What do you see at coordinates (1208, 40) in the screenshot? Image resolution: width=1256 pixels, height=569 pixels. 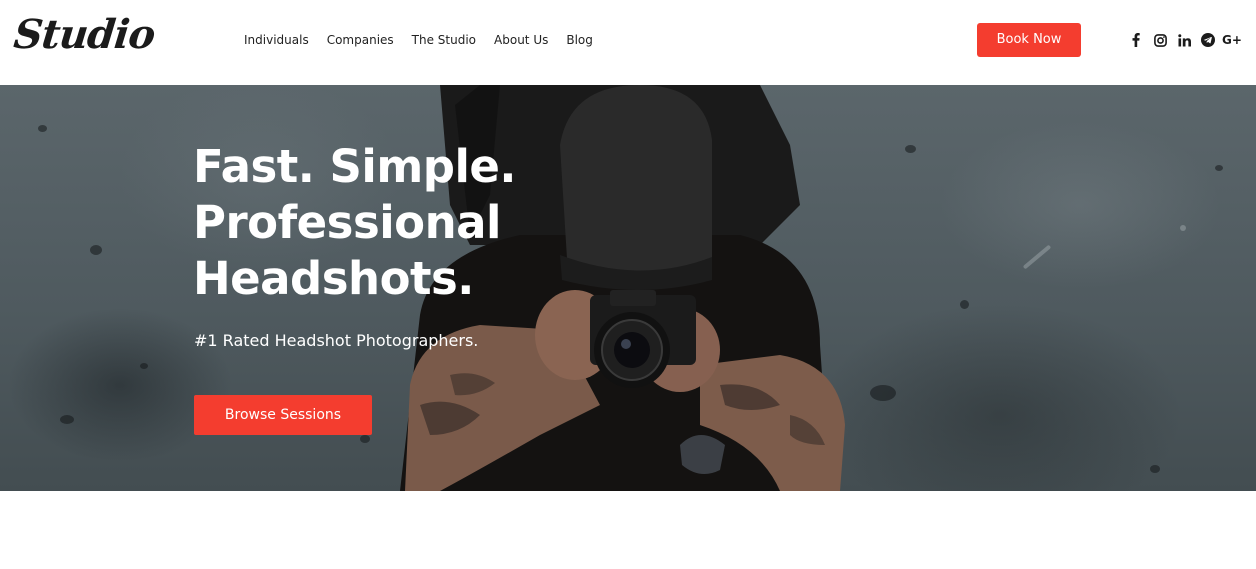 I see `telegram-icon` at bounding box center [1208, 40].